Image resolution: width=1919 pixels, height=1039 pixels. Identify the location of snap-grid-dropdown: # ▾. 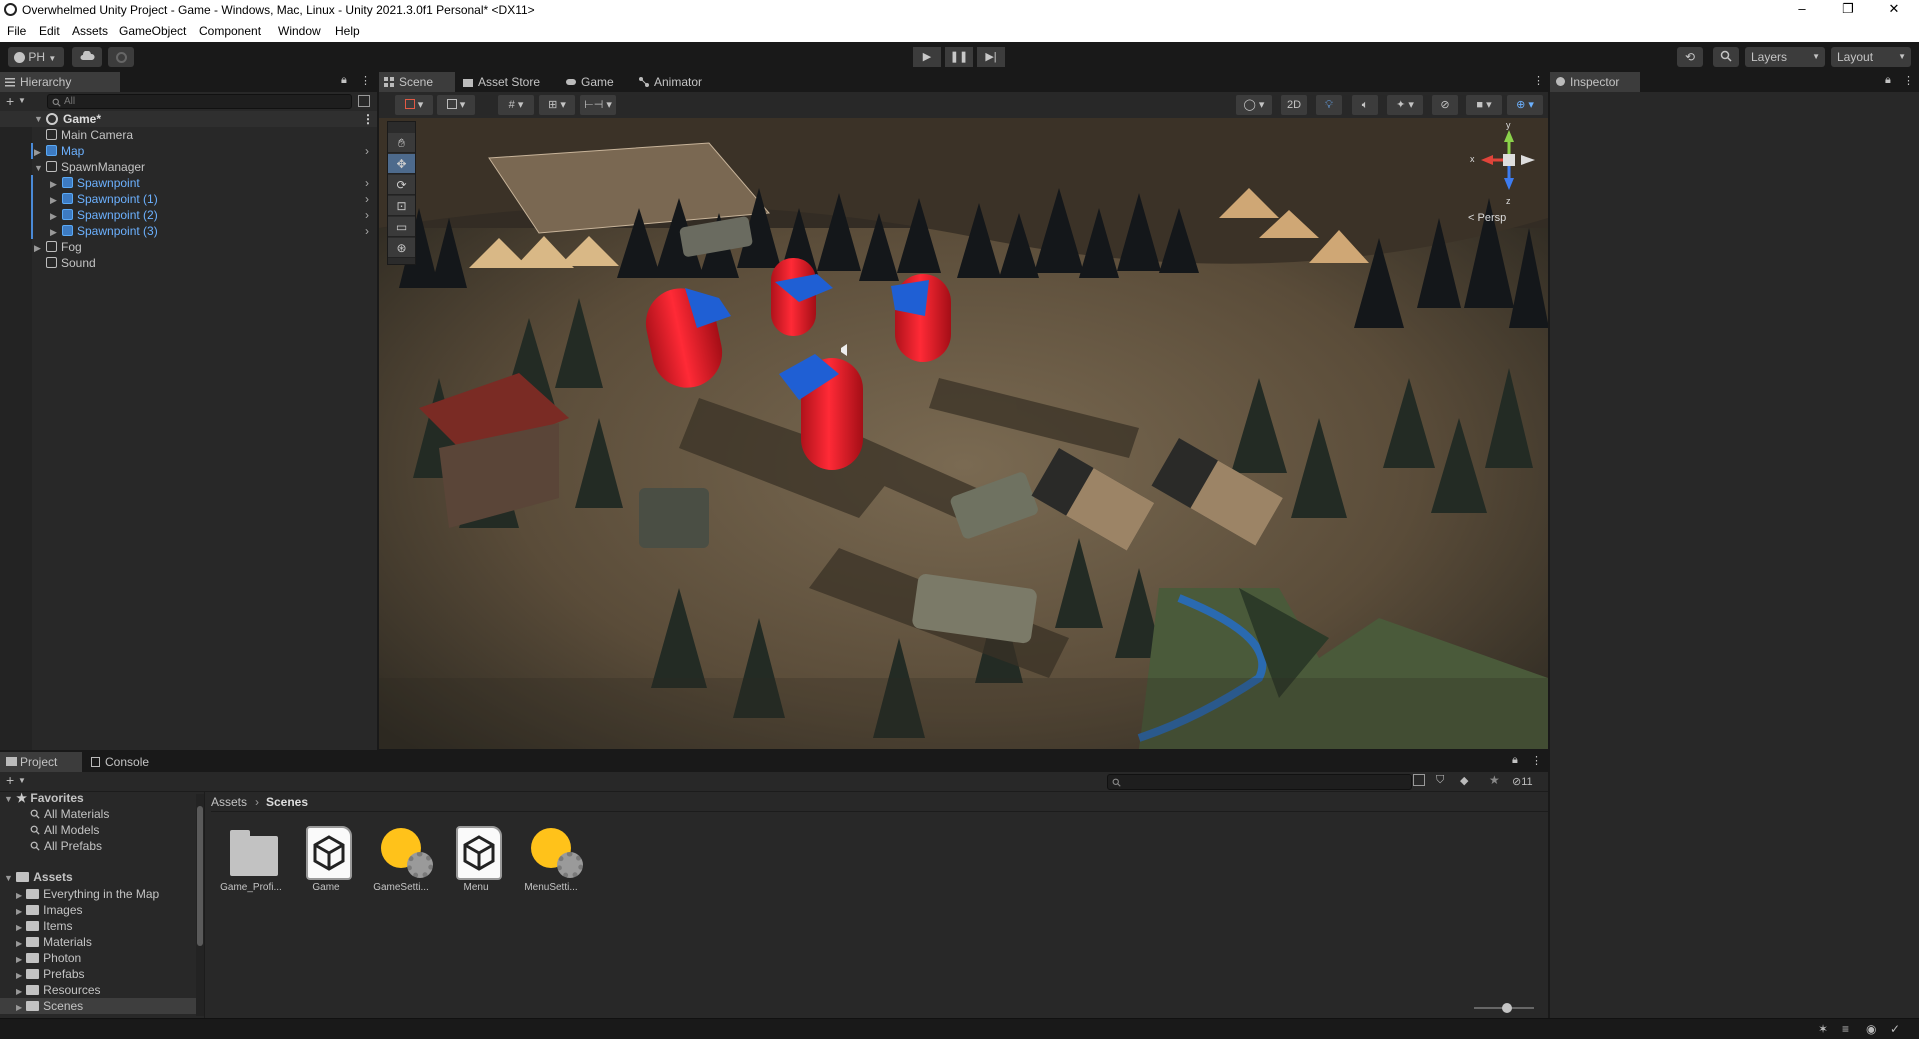
(516, 105).